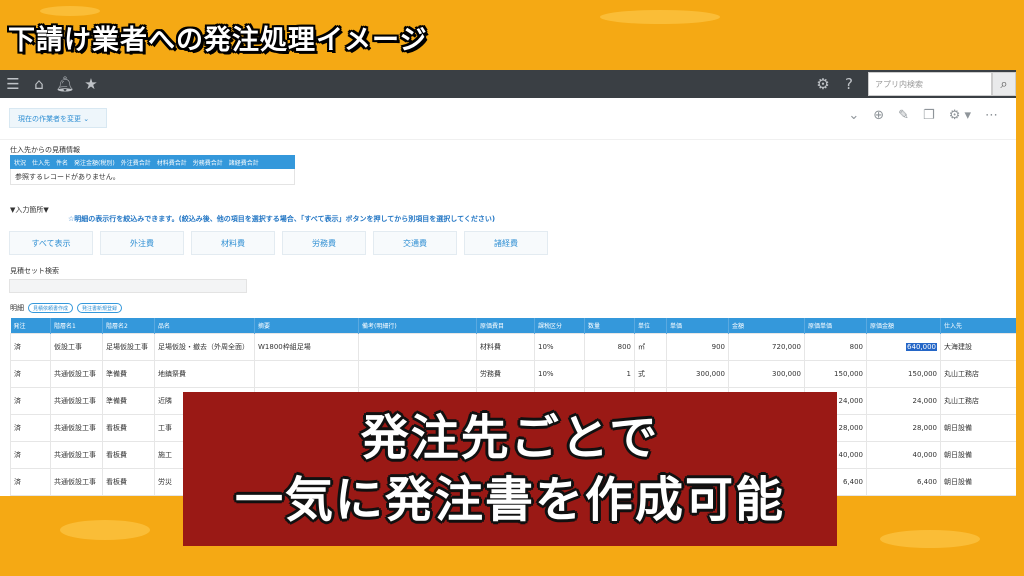 Image resolution: width=1024 pixels, height=576 pixels. Describe the element at coordinates (207, 163) in the screenshot. I see `ref-header-cell: 労務費合計` at that location.